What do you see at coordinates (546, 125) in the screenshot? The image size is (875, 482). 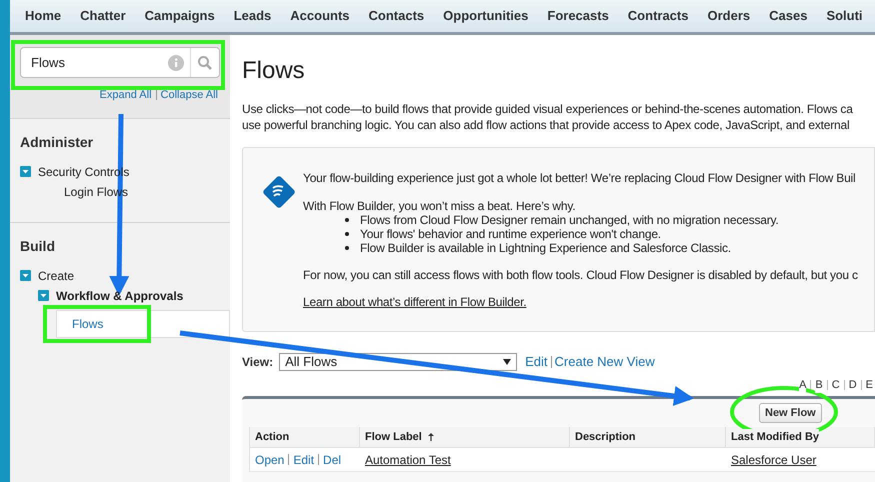 I see `intro-text: use powerful branching logic. You can also add flow actions that provide access to Apex code, JavaScript, and external` at bounding box center [546, 125].